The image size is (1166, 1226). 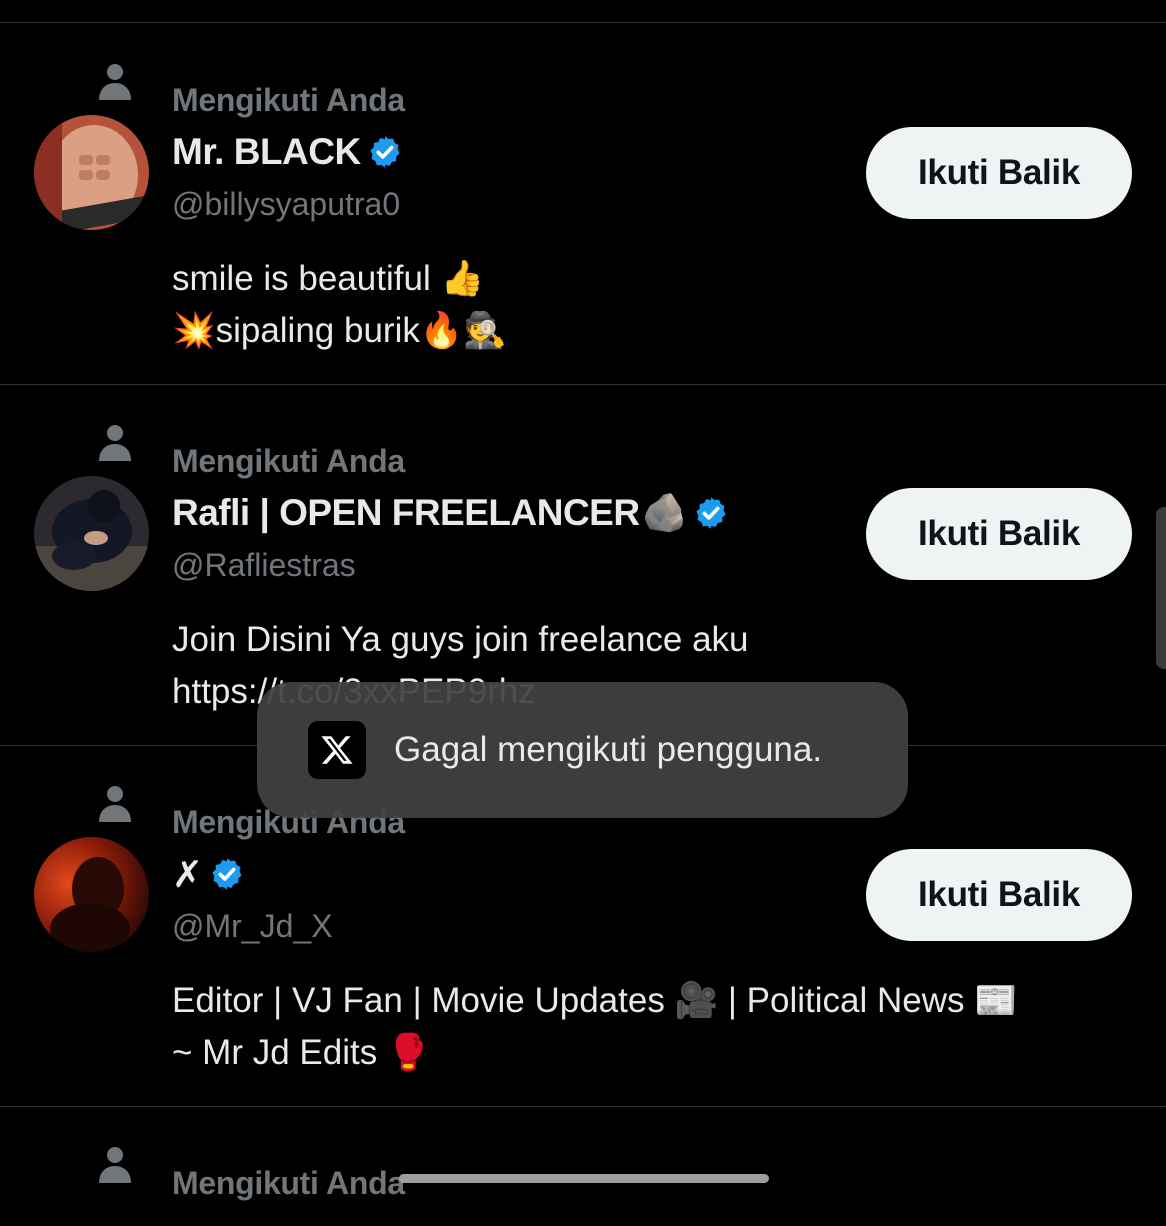 I want to click on list-item: Mengikuti Anda, so click(x=583, y=1166).